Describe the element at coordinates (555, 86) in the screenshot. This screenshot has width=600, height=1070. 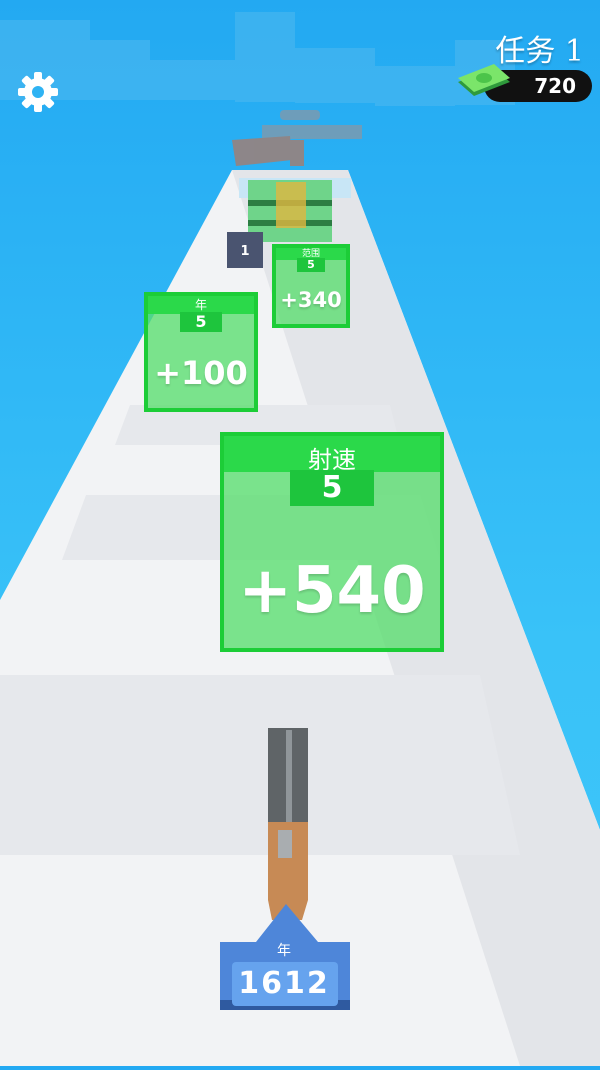
I see `money-amount: 720` at that location.